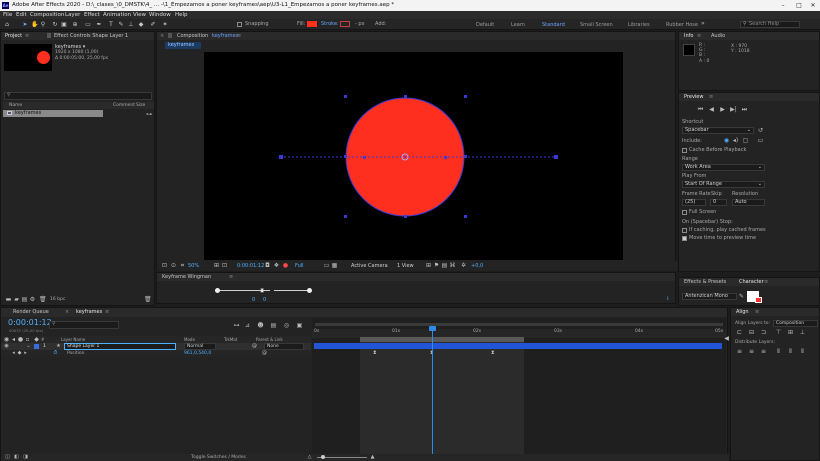  Describe the element at coordinates (745, 140) in the screenshot. I see `include-overlays-icon: ▢` at that location.